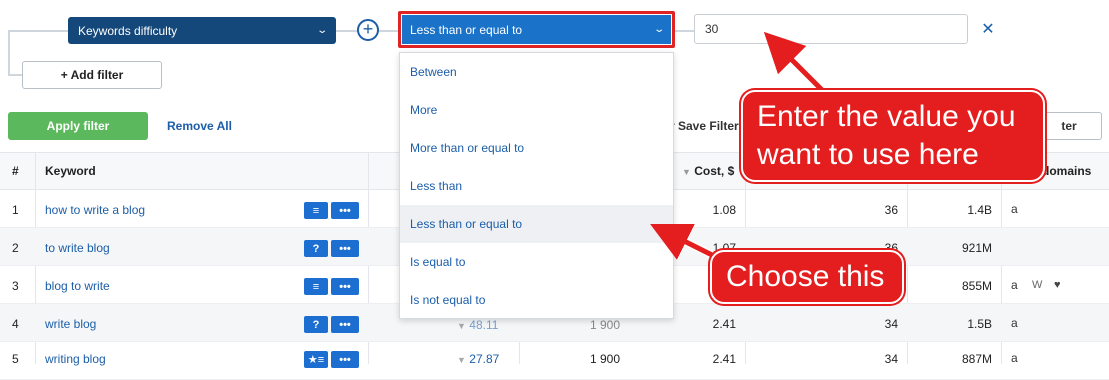 The width and height of the screenshot is (1109, 380). What do you see at coordinates (683, 242) in the screenshot?
I see `arrow-to-option` at bounding box center [683, 242].